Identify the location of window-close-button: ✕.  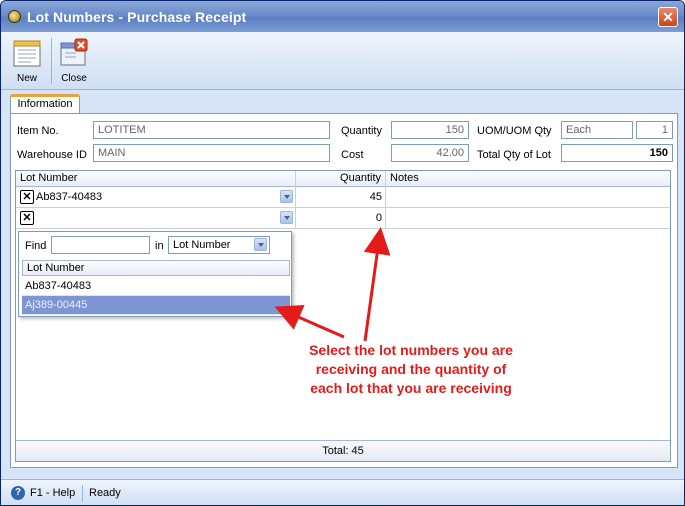
(668, 17).